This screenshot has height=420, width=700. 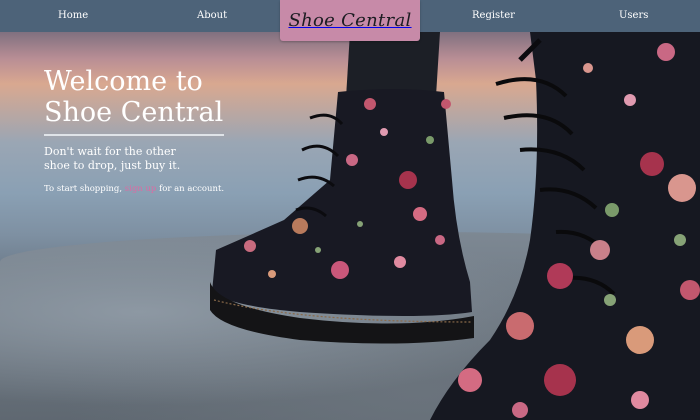 What do you see at coordinates (493, 16) in the screenshot?
I see `nav-register-link: Register` at bounding box center [493, 16].